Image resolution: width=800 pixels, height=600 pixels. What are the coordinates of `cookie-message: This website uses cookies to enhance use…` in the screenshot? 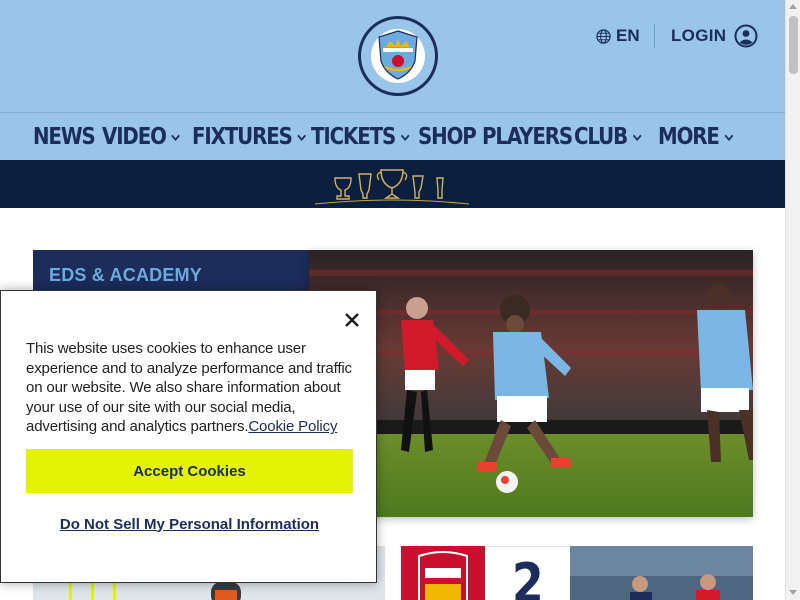 It's located at (191, 388).